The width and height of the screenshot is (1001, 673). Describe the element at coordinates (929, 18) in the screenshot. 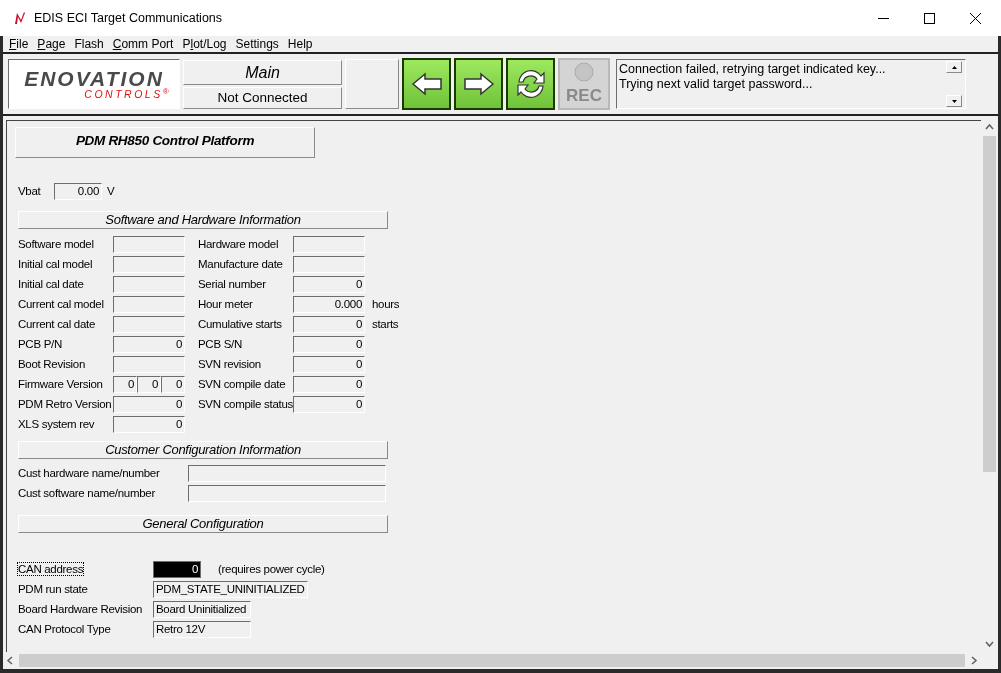

I see `maximize-icon` at that location.